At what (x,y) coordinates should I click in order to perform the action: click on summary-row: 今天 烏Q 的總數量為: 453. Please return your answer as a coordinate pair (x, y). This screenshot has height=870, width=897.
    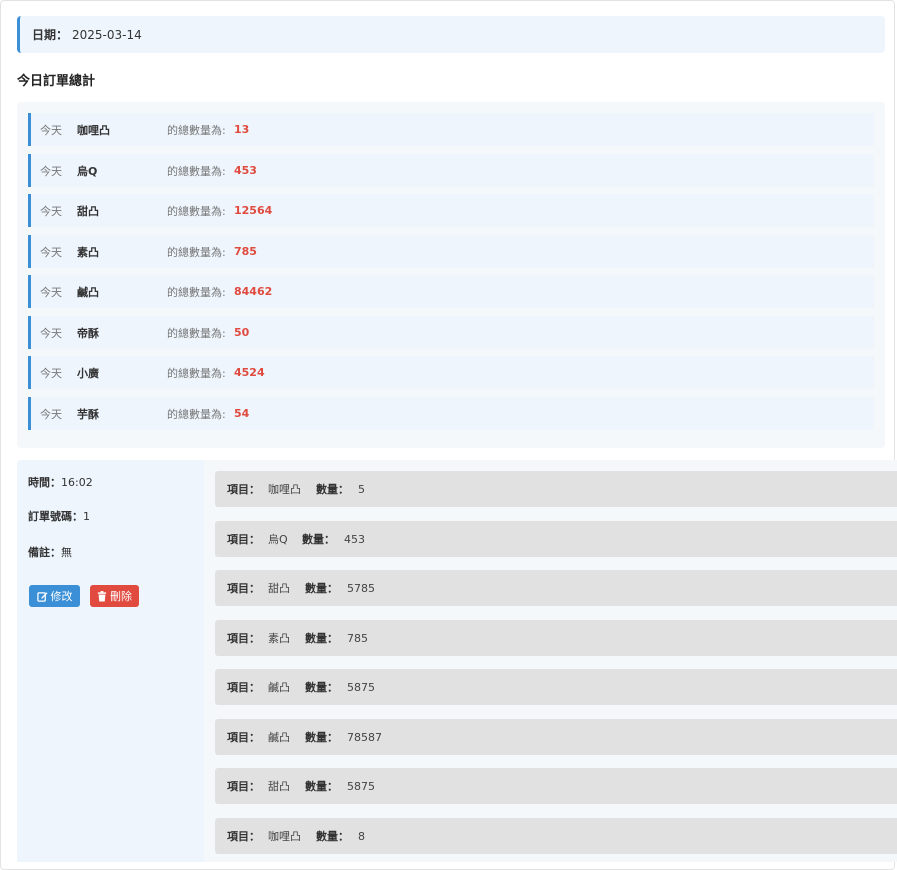
    Looking at the image, I should click on (451, 170).